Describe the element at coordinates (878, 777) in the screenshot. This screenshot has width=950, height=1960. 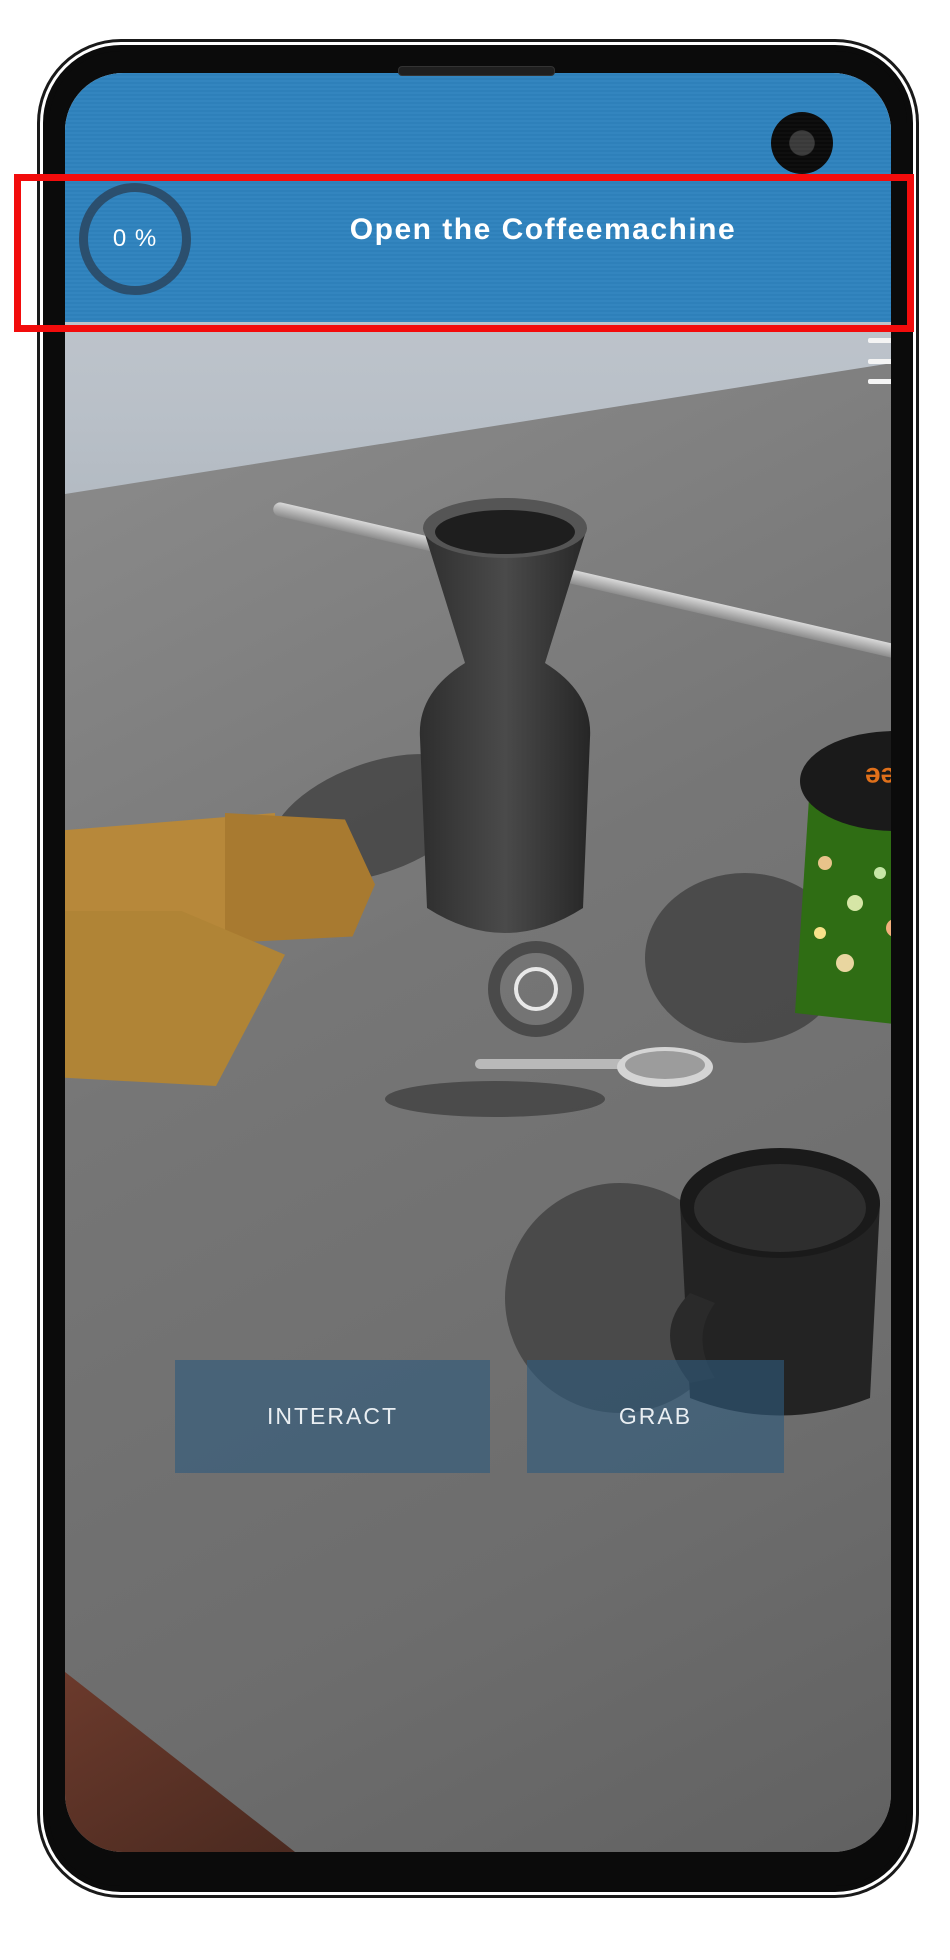
I see `tin-label: ffee` at that location.